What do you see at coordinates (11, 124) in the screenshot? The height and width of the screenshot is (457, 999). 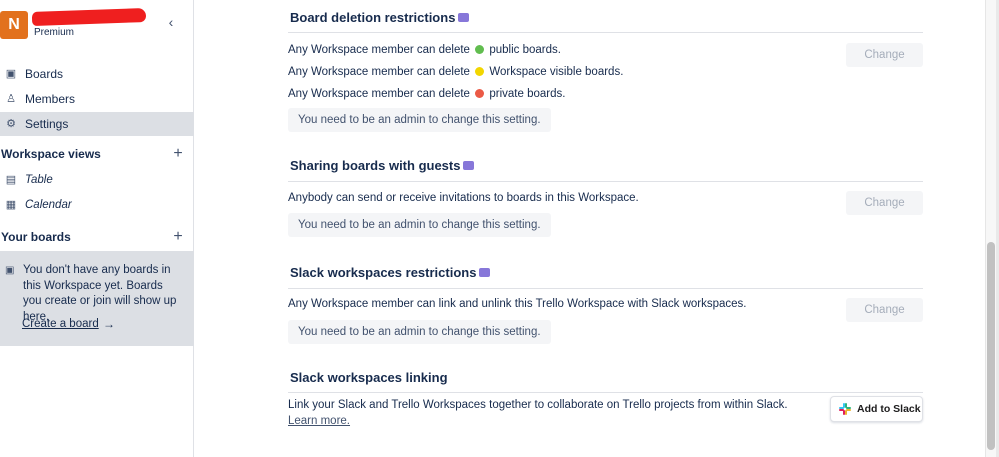 I see `gear-icon: ⚙` at bounding box center [11, 124].